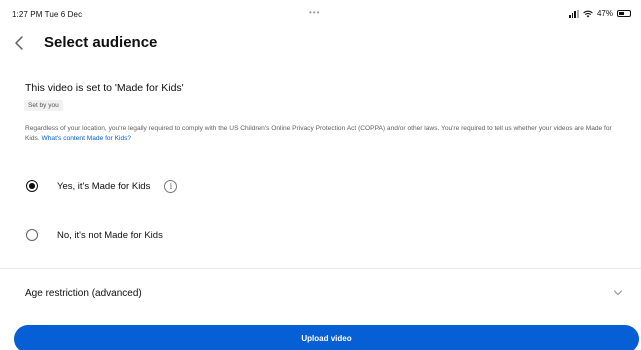 The width and height of the screenshot is (641, 350). Describe the element at coordinates (104, 88) in the screenshot. I see `audience-heading: This video is set to 'Made for Kids'` at that location.